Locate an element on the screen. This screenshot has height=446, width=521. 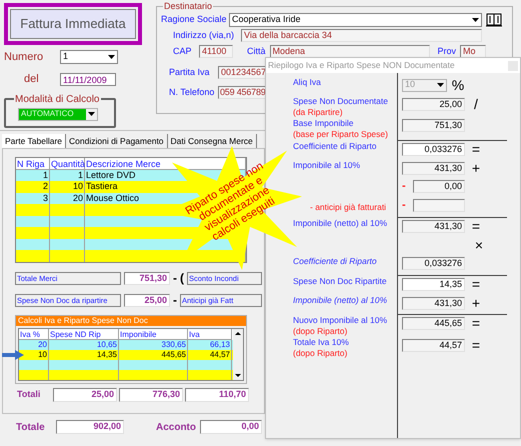
arrow-icon is located at coordinates (13, 355).